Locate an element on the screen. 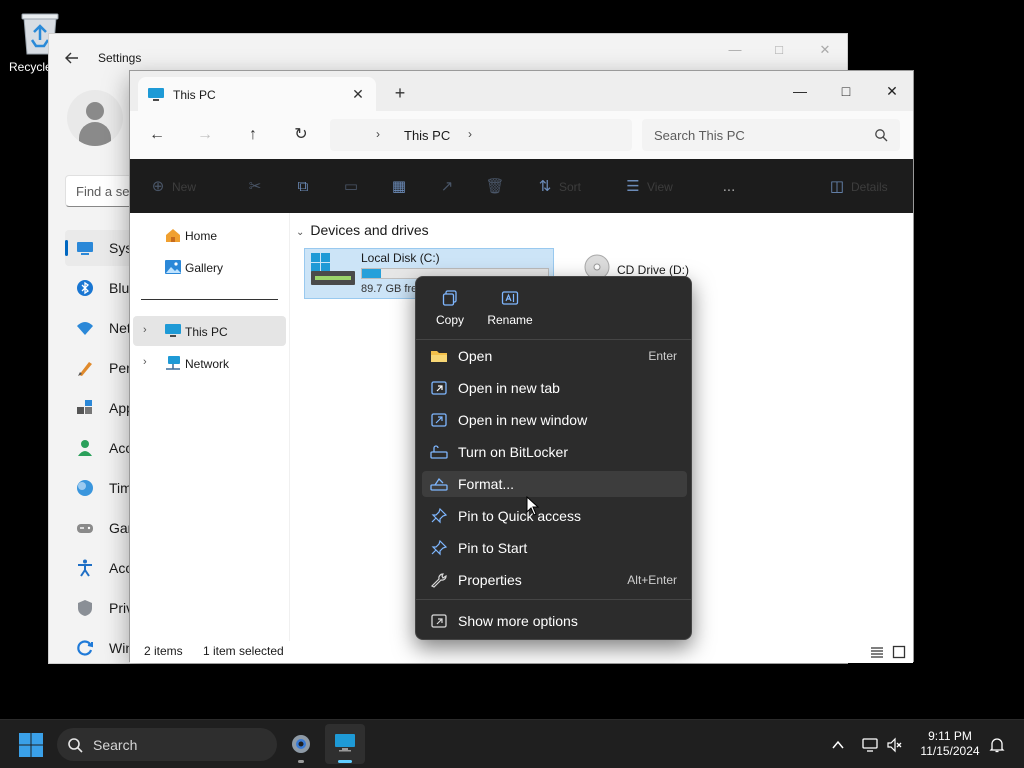  rename-icon is located at coordinates (510, 298).